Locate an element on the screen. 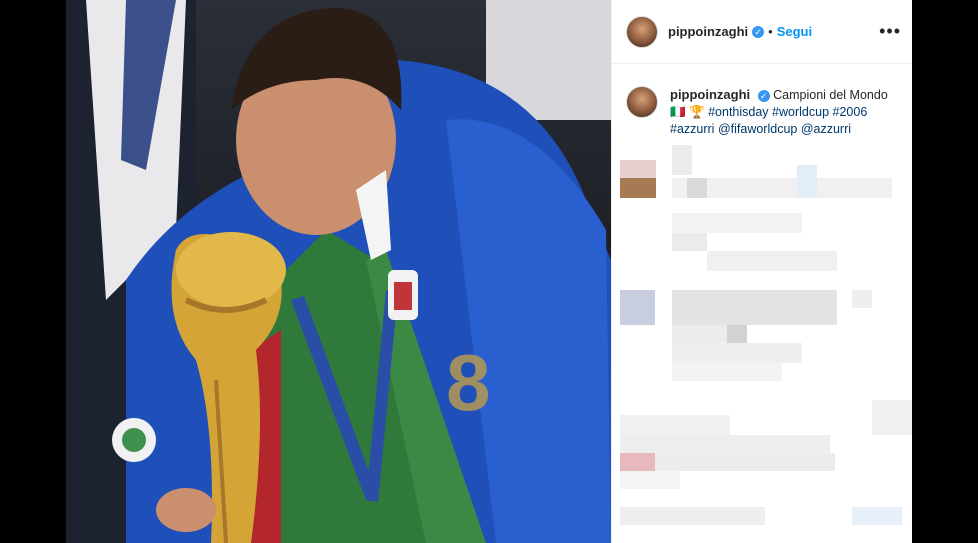  post-header: pippoinzaghi ✓ • Segui ••• is located at coordinates (762, 32).